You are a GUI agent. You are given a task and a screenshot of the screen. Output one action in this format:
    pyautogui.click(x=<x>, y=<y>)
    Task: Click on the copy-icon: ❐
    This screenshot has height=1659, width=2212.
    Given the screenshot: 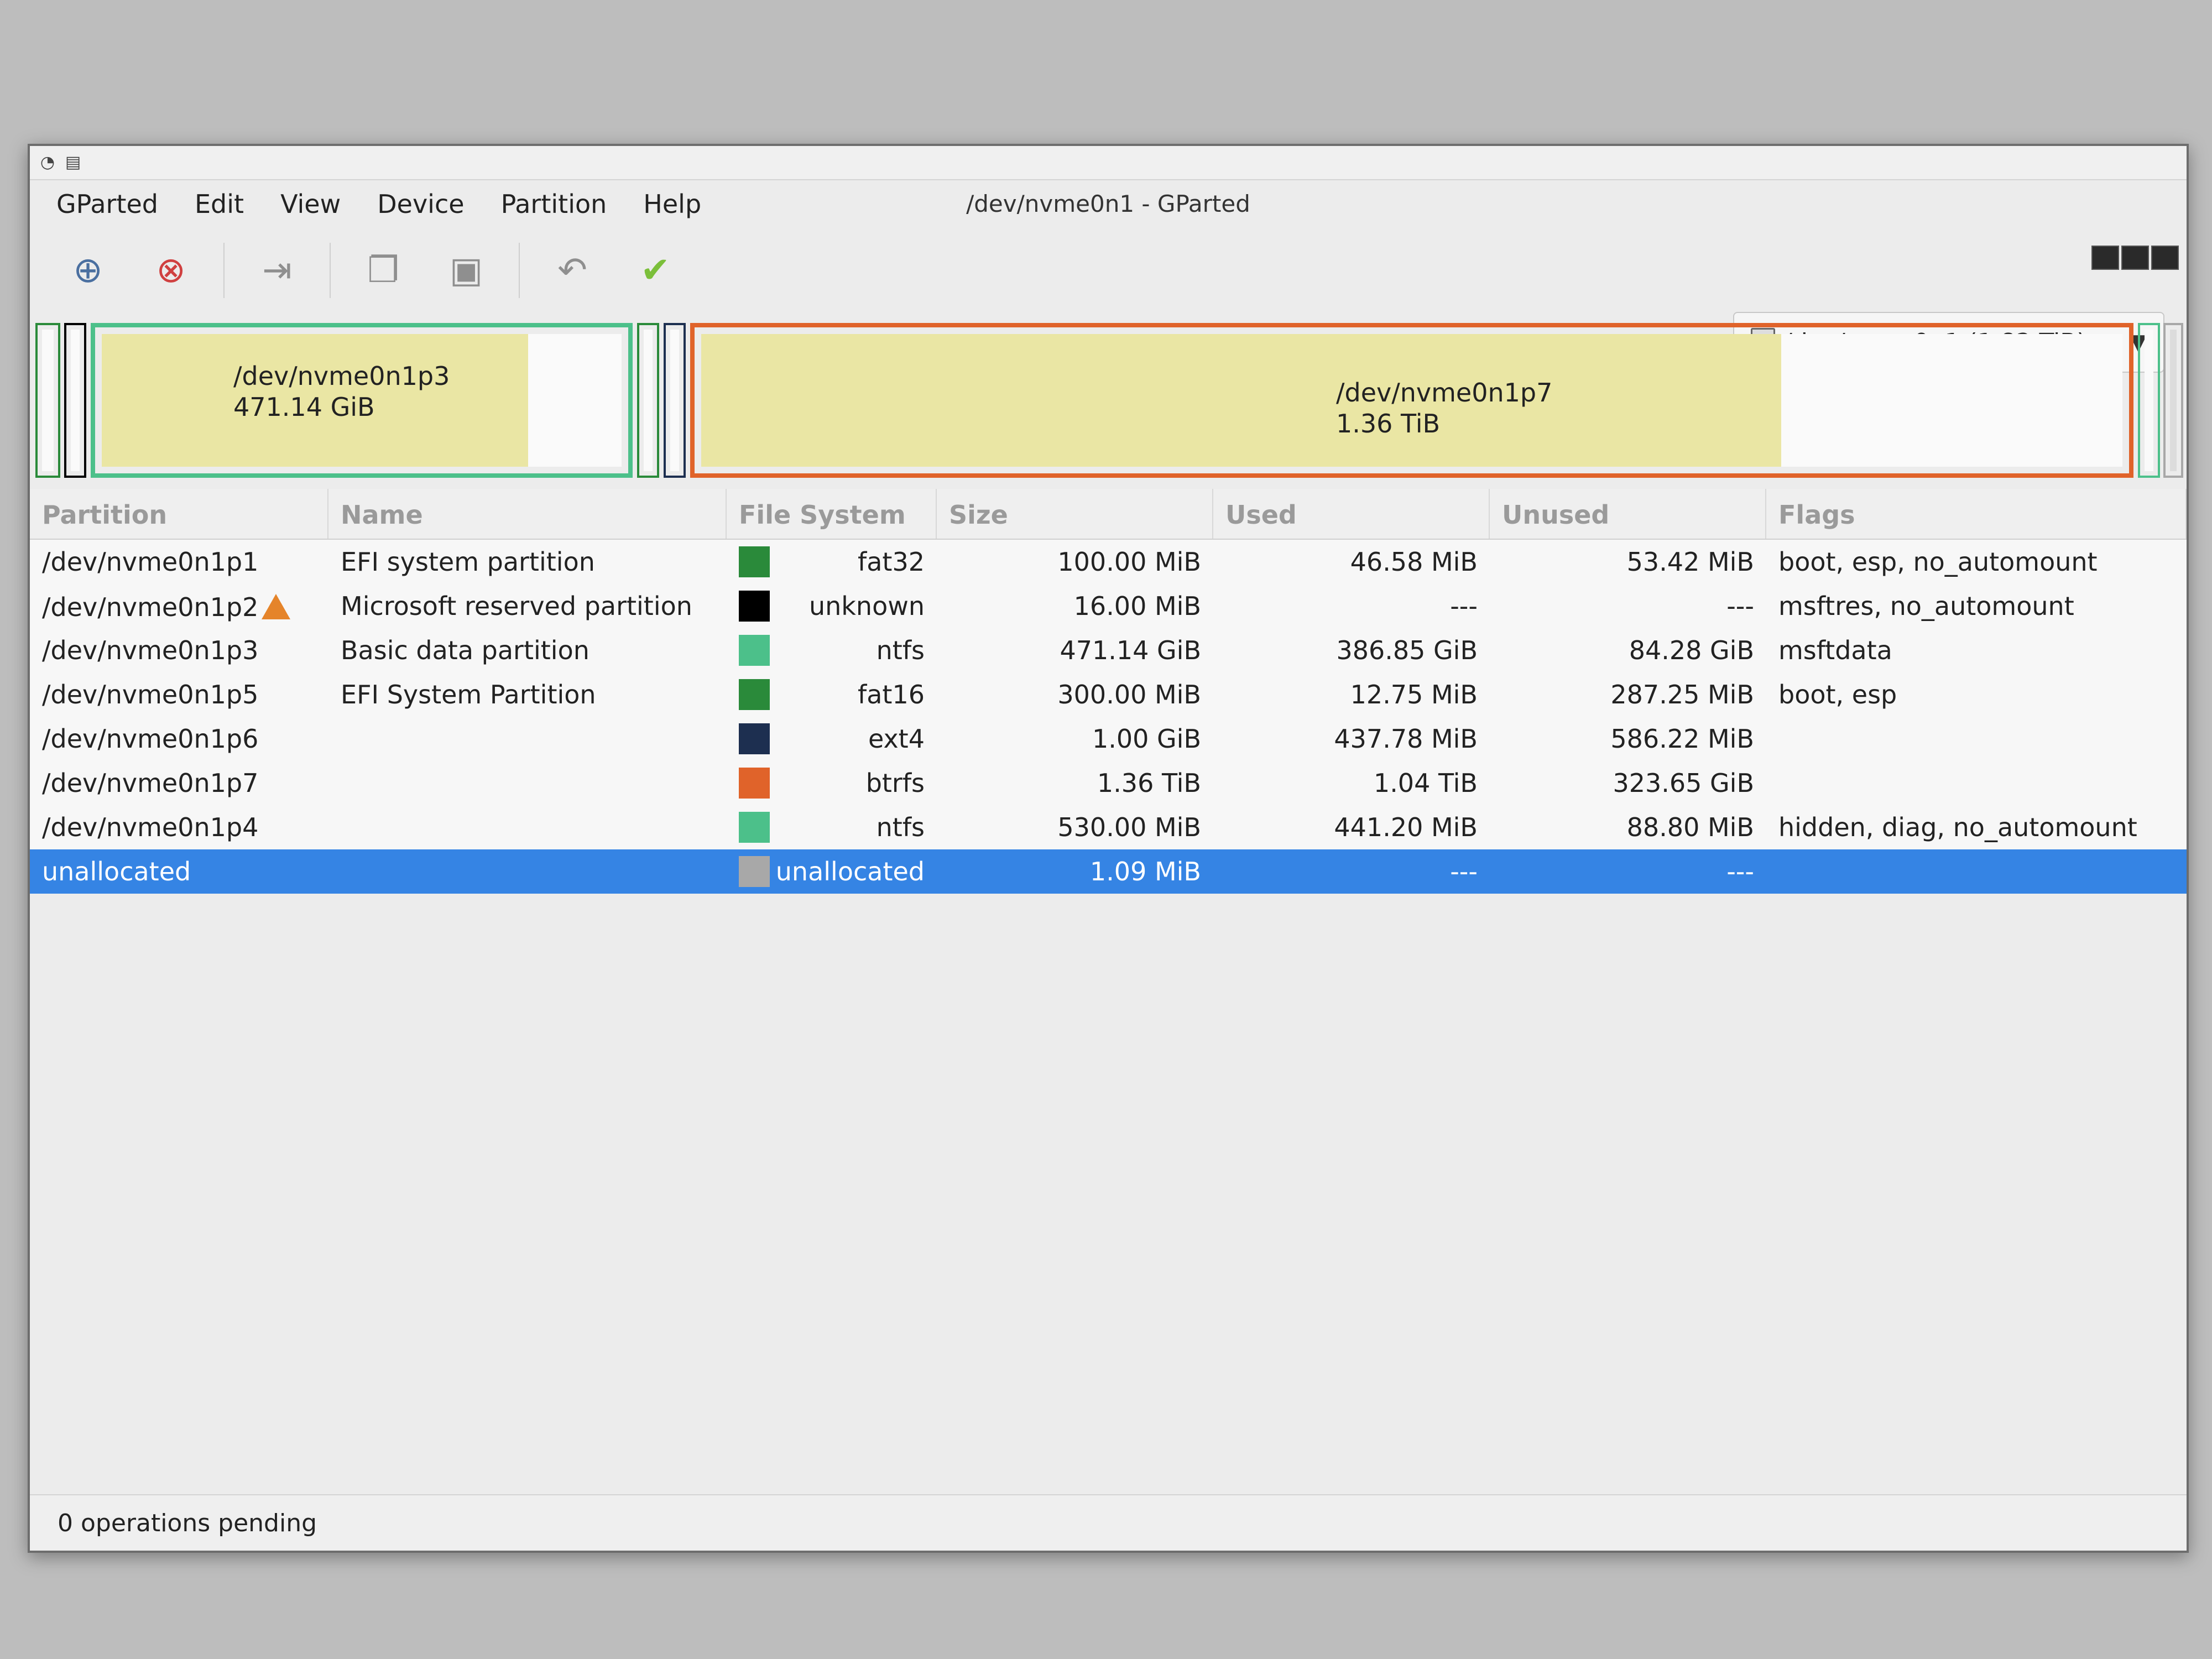 What is the action you would take?
    pyautogui.click(x=384, y=271)
    